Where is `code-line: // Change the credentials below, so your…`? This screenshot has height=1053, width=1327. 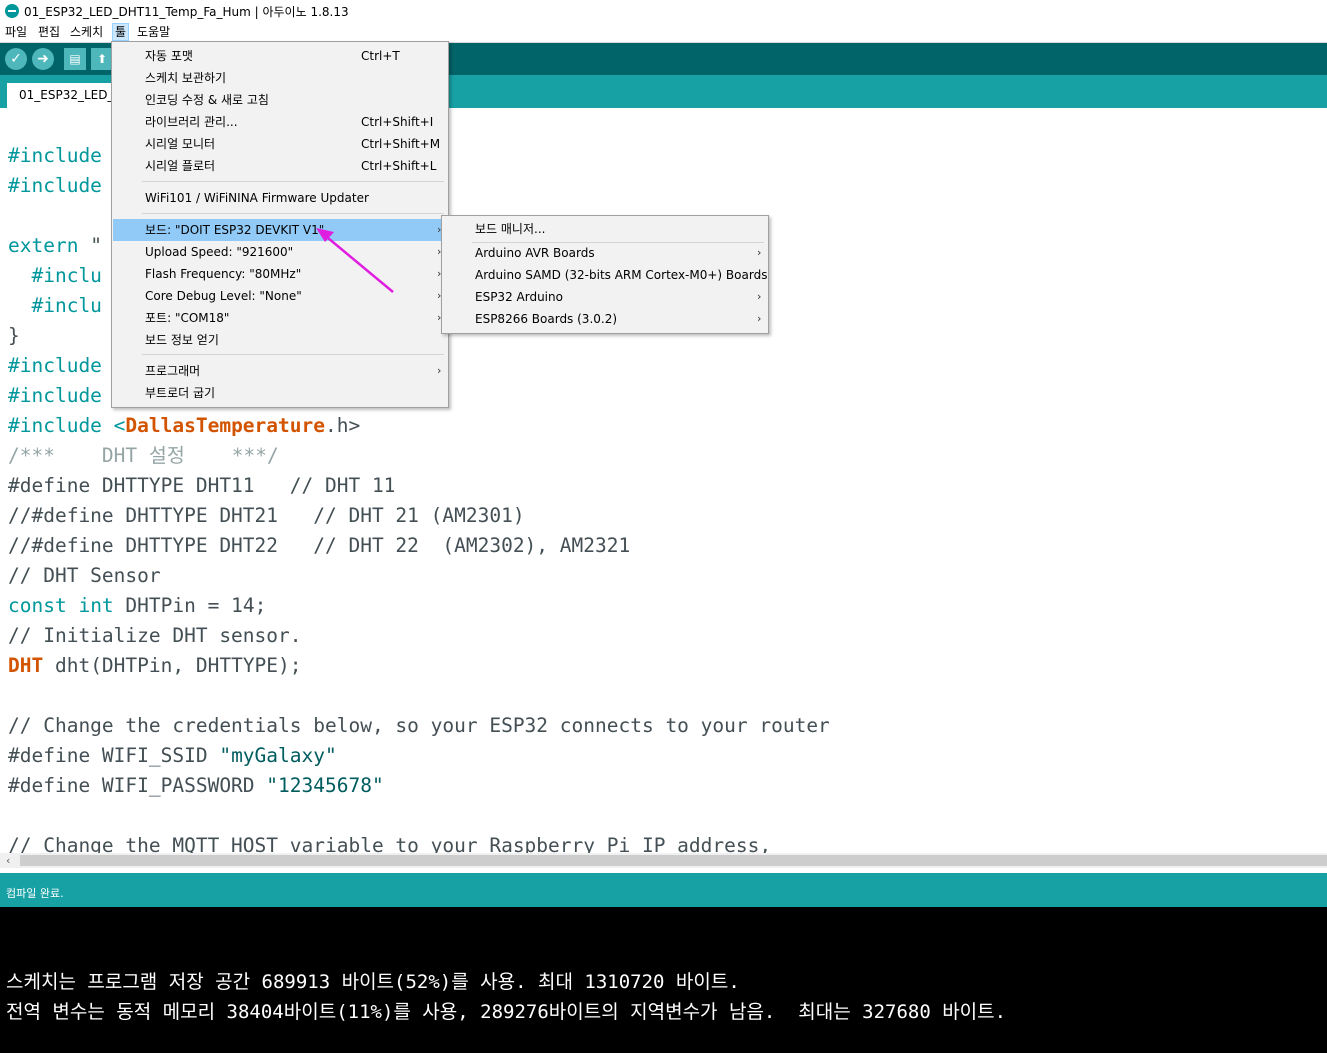
code-line: // Change the credentials below, so your… is located at coordinates (419, 725).